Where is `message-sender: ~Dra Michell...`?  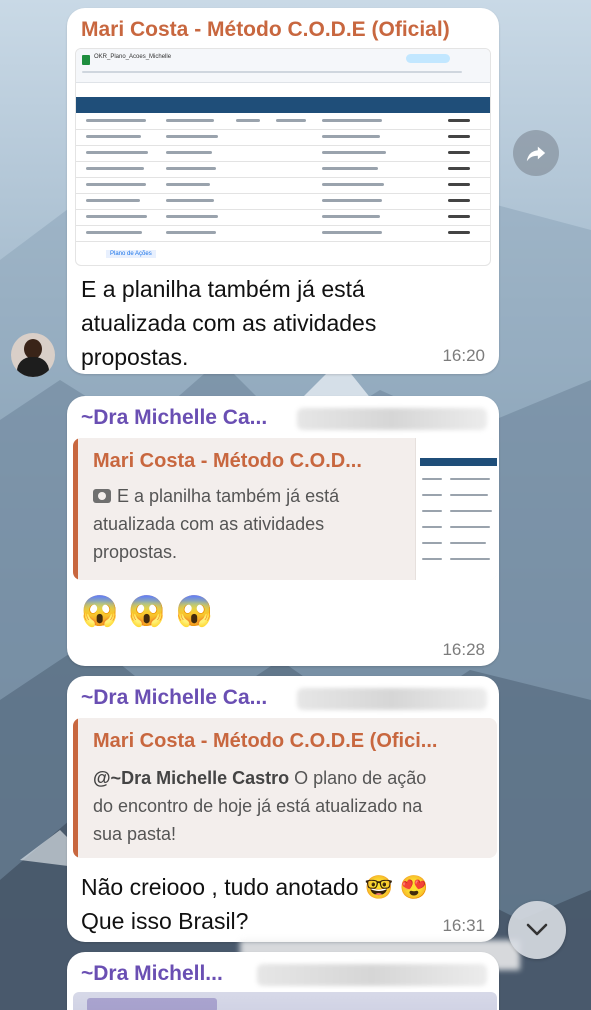 message-sender: ~Dra Michell... is located at coordinates (166, 974).